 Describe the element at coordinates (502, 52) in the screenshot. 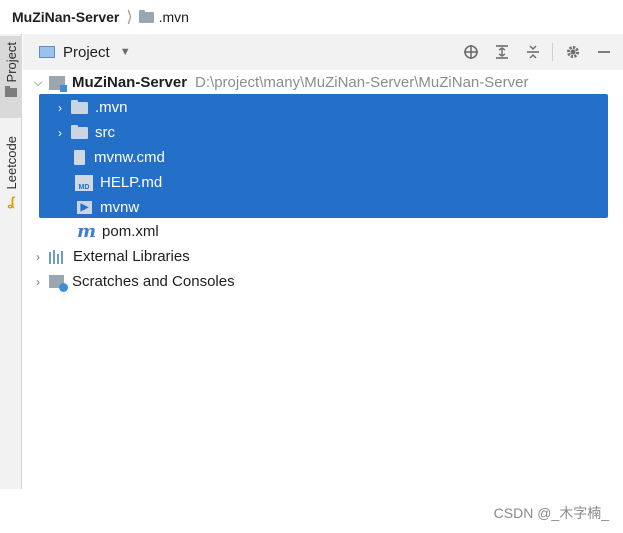

I see `expand-all-icon` at that location.